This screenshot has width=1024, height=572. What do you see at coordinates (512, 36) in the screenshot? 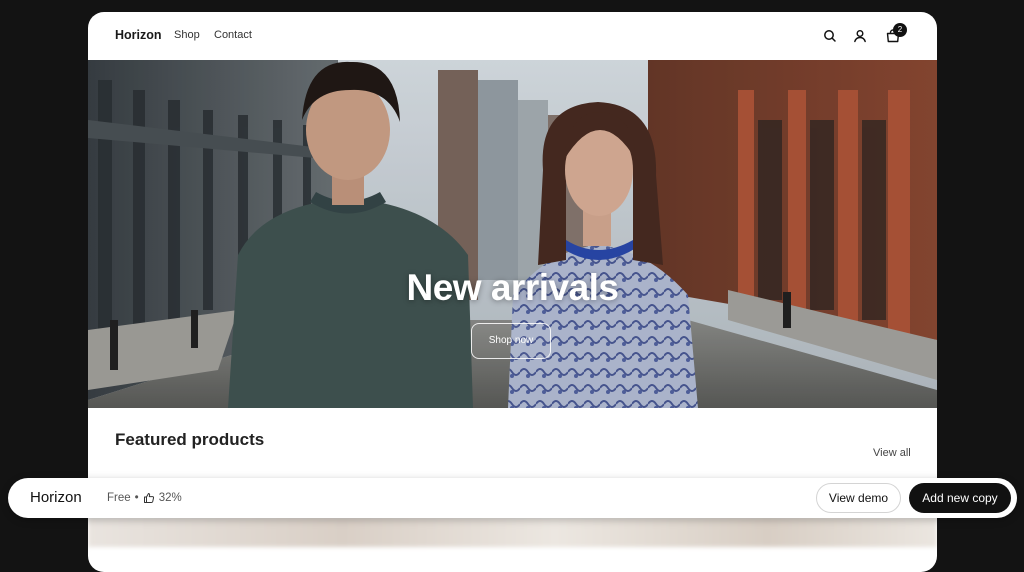
I see `store-header: Horizon Shop Contact 2` at bounding box center [512, 36].